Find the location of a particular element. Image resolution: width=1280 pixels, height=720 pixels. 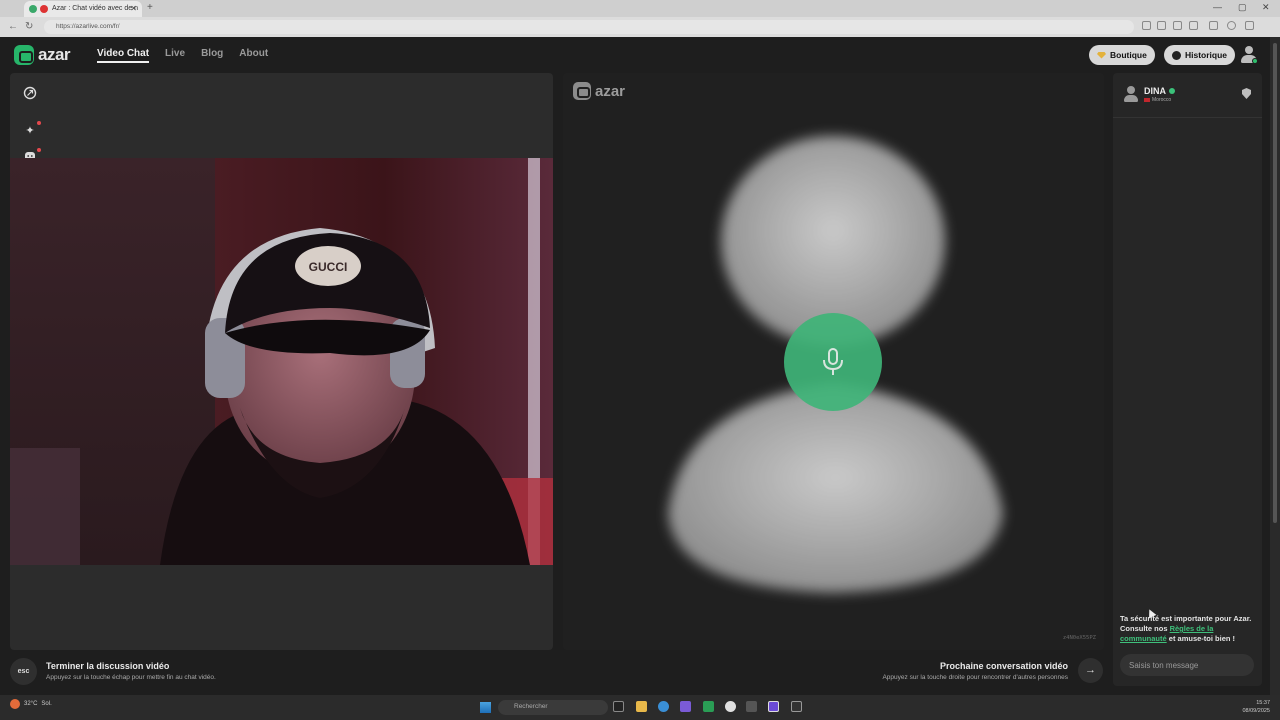

browser-tab: Azar : Chat vidéo avec de n ✕ is located at coordinates (83, 9).